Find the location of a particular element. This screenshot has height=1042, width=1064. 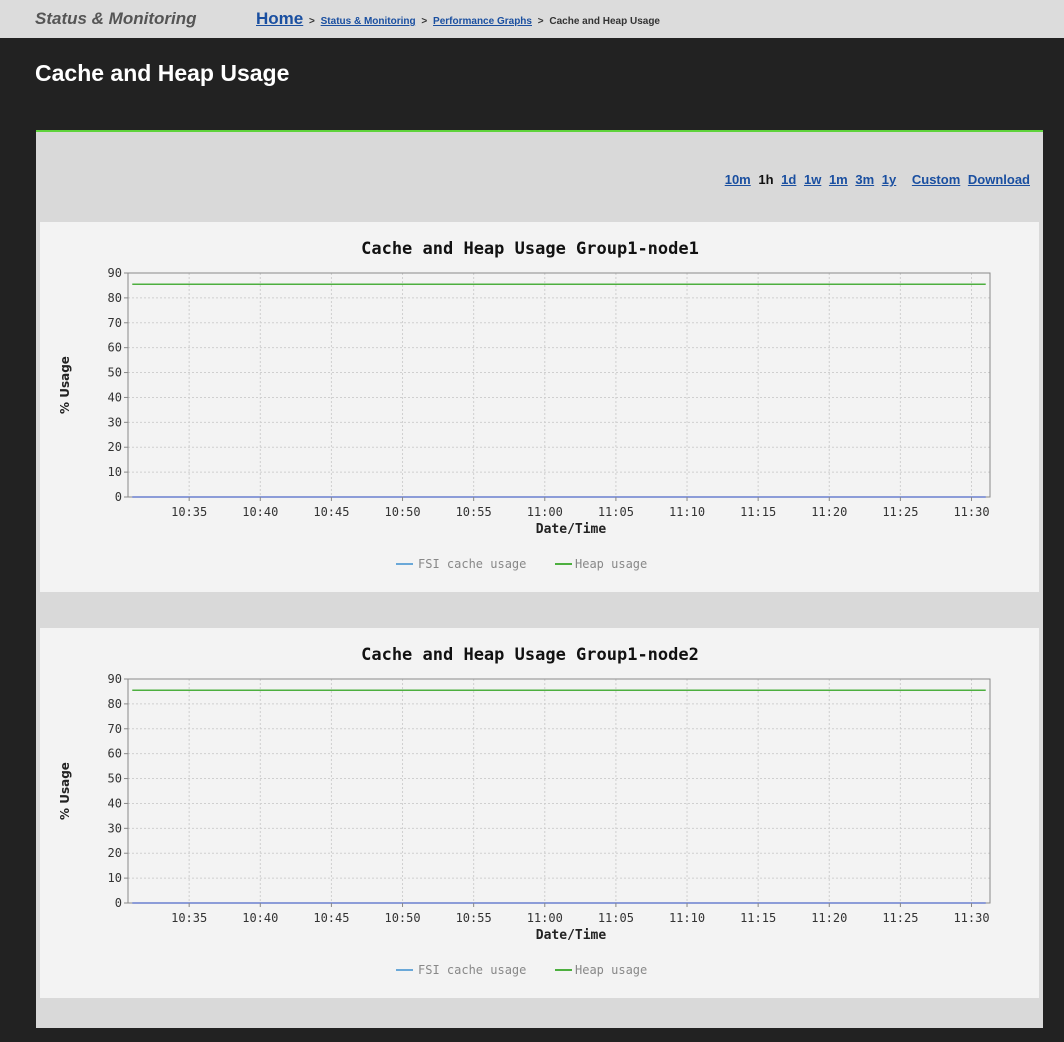

range-1h-selected: 1h is located at coordinates (766, 179).